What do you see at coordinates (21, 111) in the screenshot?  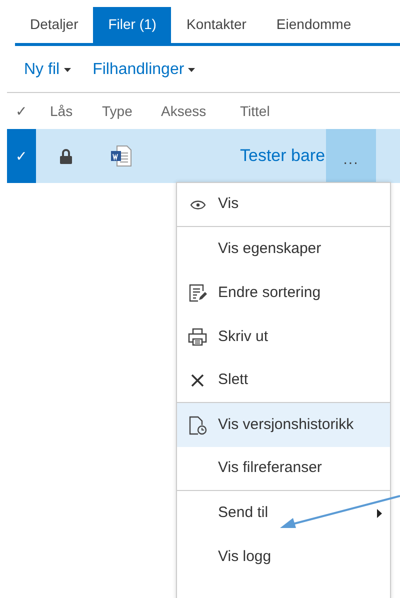 I see `column-header: ✓` at bounding box center [21, 111].